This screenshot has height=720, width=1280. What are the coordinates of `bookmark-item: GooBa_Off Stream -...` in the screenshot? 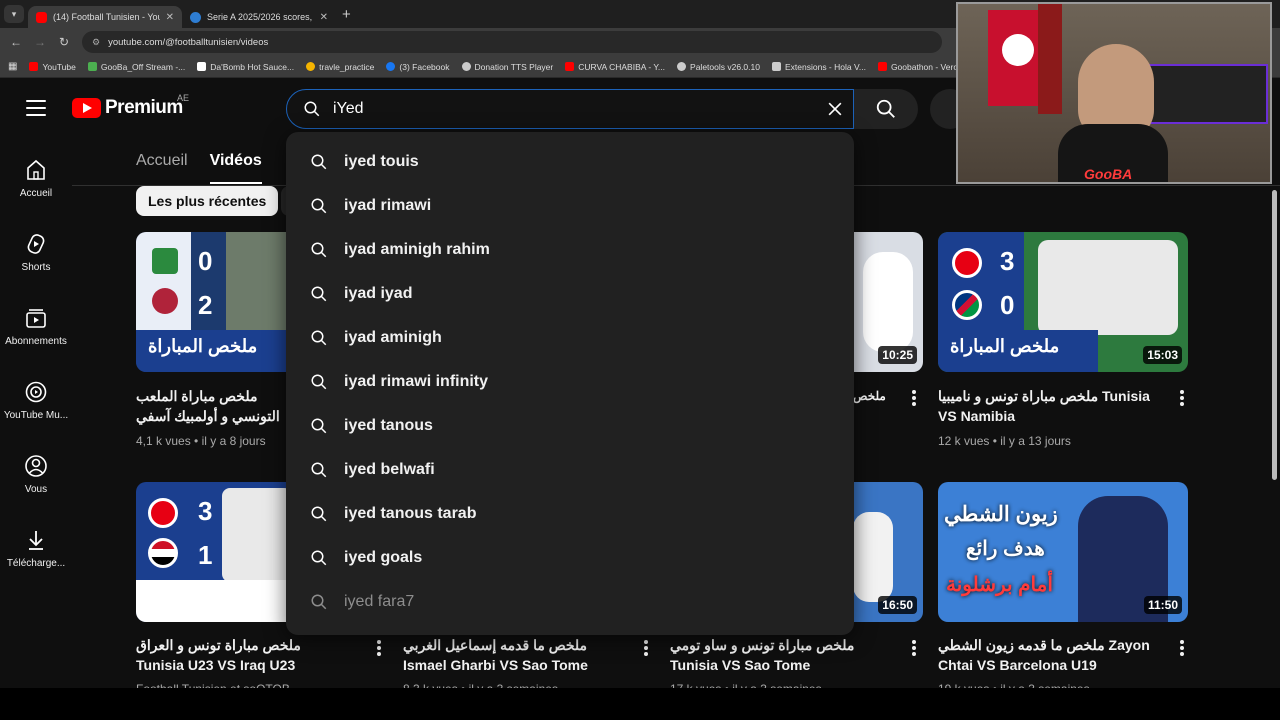 It's located at (136, 67).